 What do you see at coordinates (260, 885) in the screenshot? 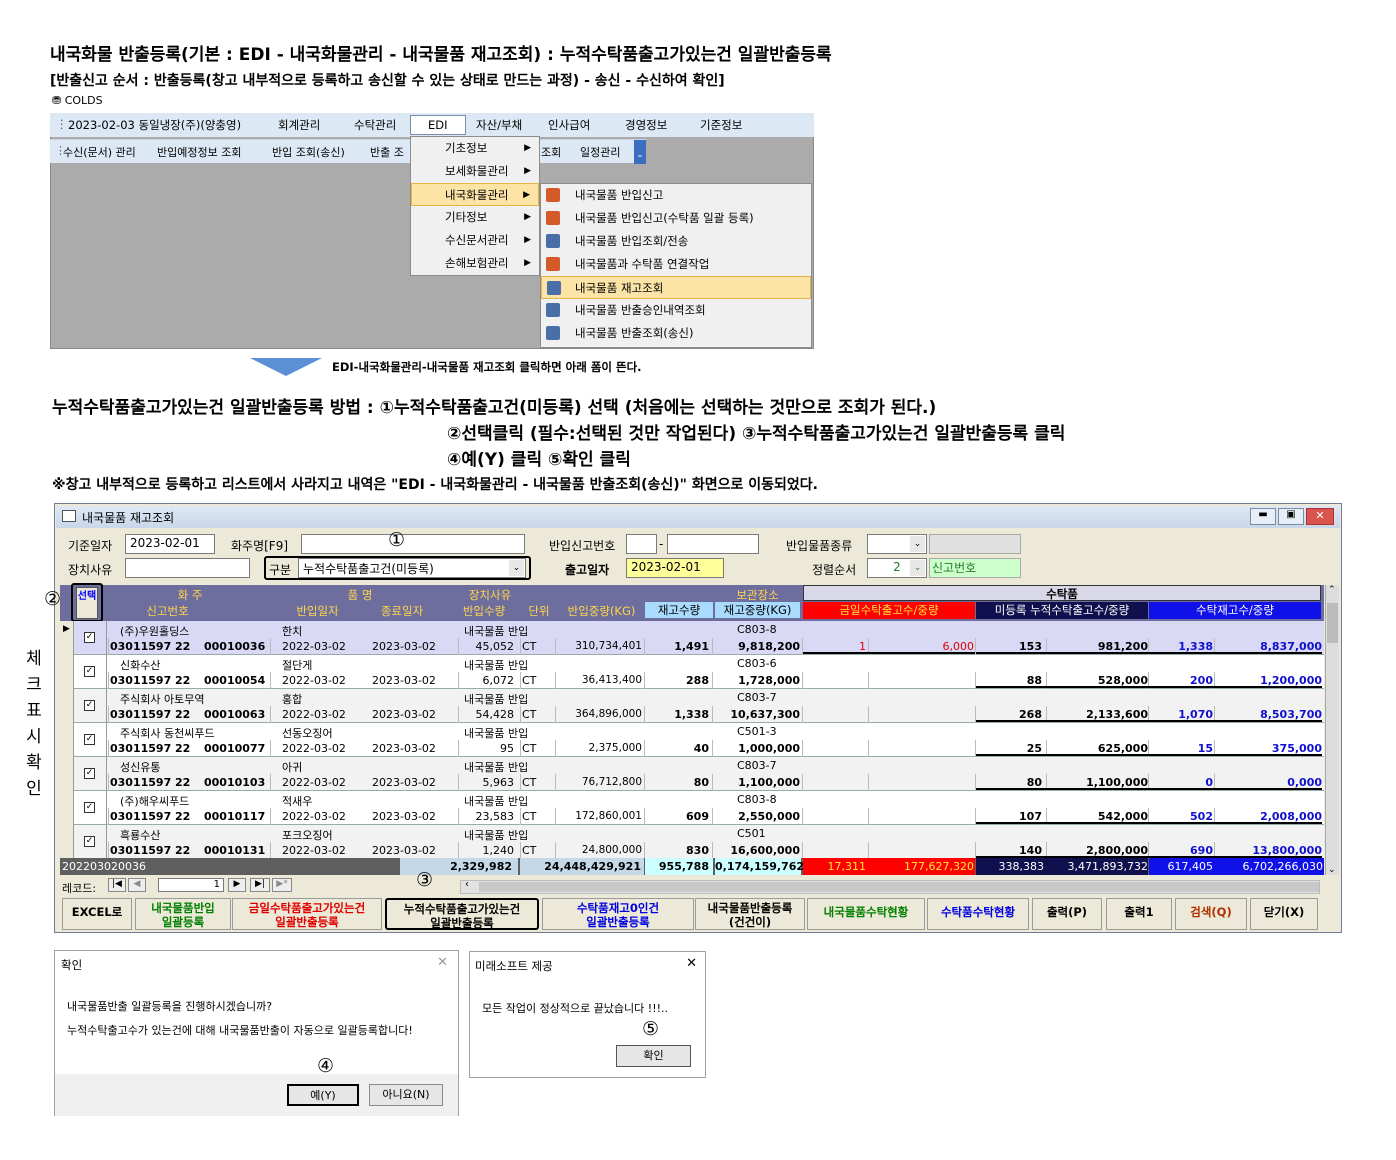
I see `last-record-icon: ▶|` at bounding box center [260, 885].